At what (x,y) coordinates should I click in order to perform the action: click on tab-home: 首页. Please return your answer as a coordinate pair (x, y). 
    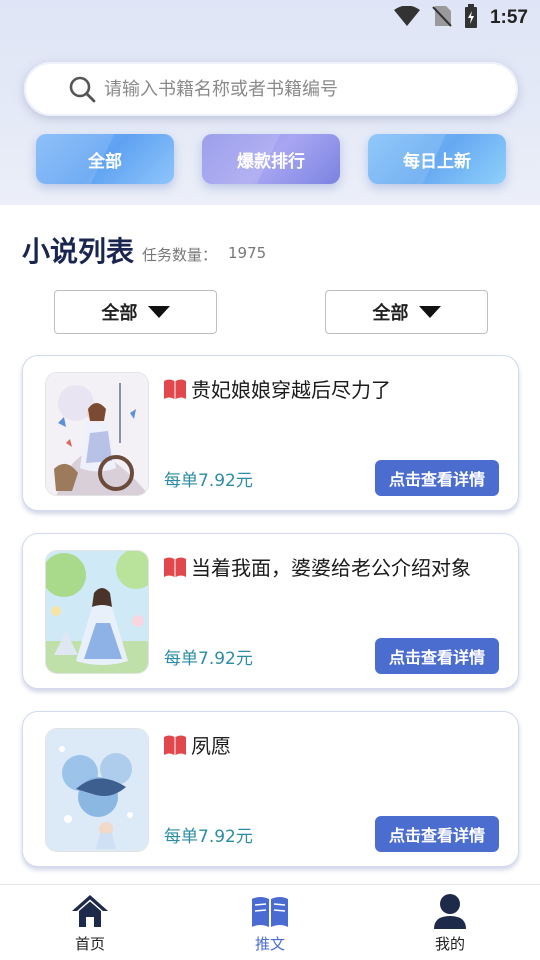
    Looking at the image, I should click on (90, 922).